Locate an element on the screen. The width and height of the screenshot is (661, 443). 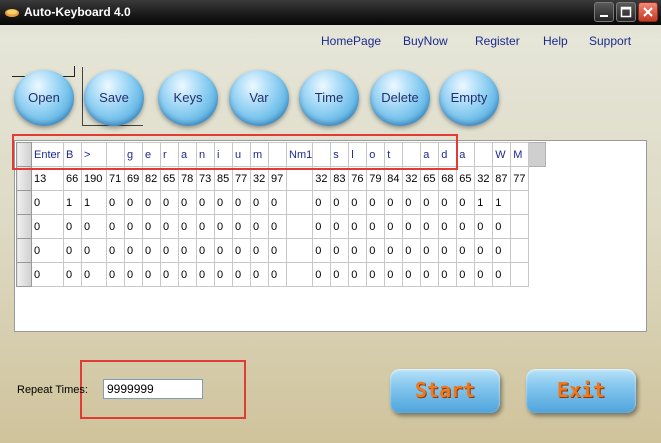
homepage-link: HomePage is located at coordinates (351, 41).